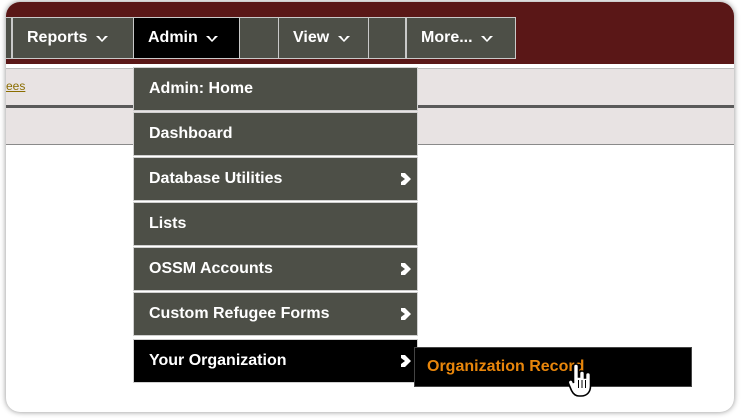  What do you see at coordinates (191, 133) in the screenshot?
I see `menu-item-label: Dashboard` at bounding box center [191, 133].